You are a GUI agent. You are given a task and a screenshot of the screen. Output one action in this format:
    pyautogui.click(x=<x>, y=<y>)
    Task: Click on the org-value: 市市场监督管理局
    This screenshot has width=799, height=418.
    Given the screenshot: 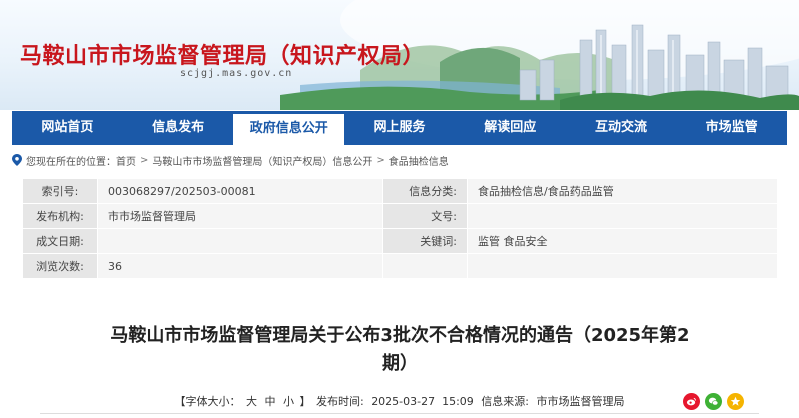 What is the action you would take?
    pyautogui.click(x=240, y=216)
    